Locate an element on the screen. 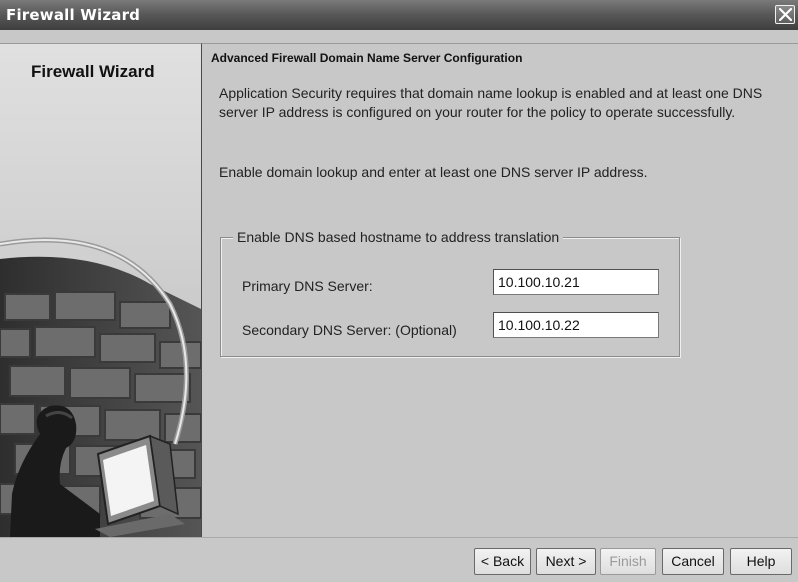 The image size is (798, 582). finish-button: Finish is located at coordinates (628, 561).